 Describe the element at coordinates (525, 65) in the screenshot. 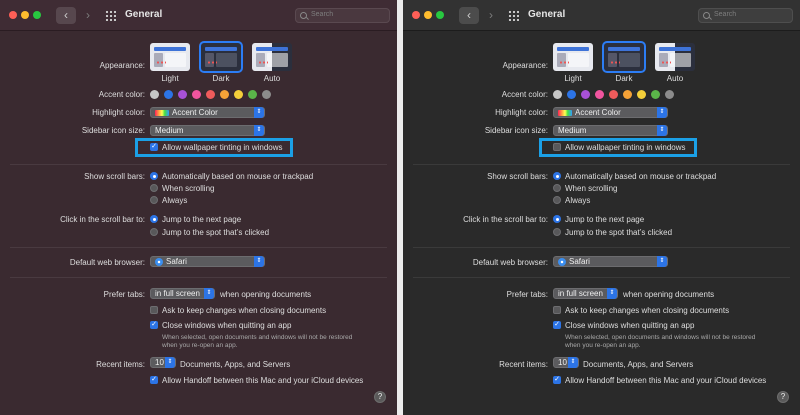

I see `appearance-label: Appearance:` at that location.